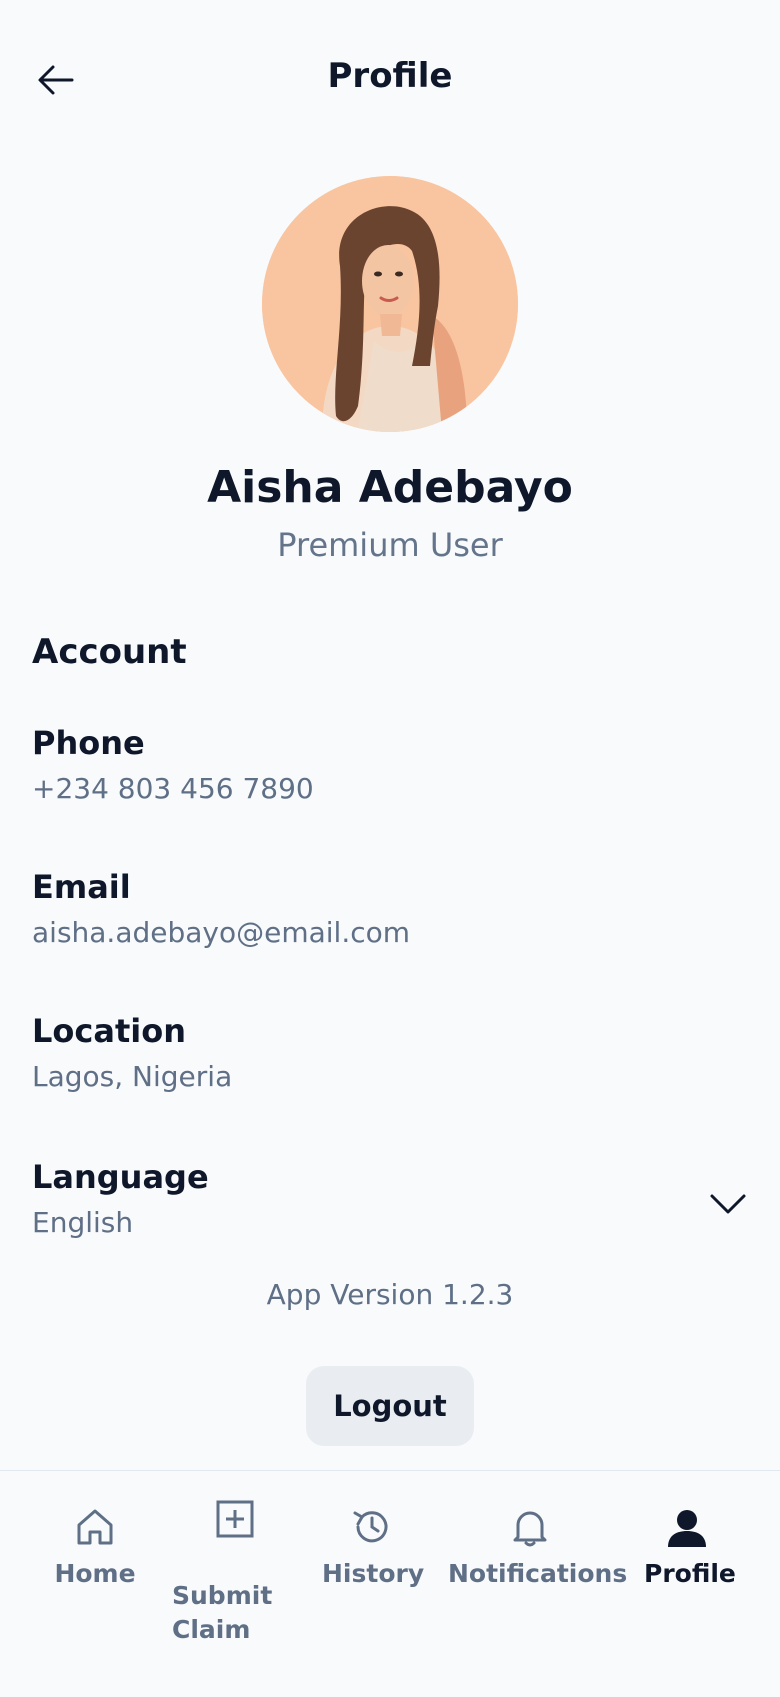 This screenshot has height=1697, width=780. Describe the element at coordinates (109, 652) in the screenshot. I see `account-section-title: Account` at that location.